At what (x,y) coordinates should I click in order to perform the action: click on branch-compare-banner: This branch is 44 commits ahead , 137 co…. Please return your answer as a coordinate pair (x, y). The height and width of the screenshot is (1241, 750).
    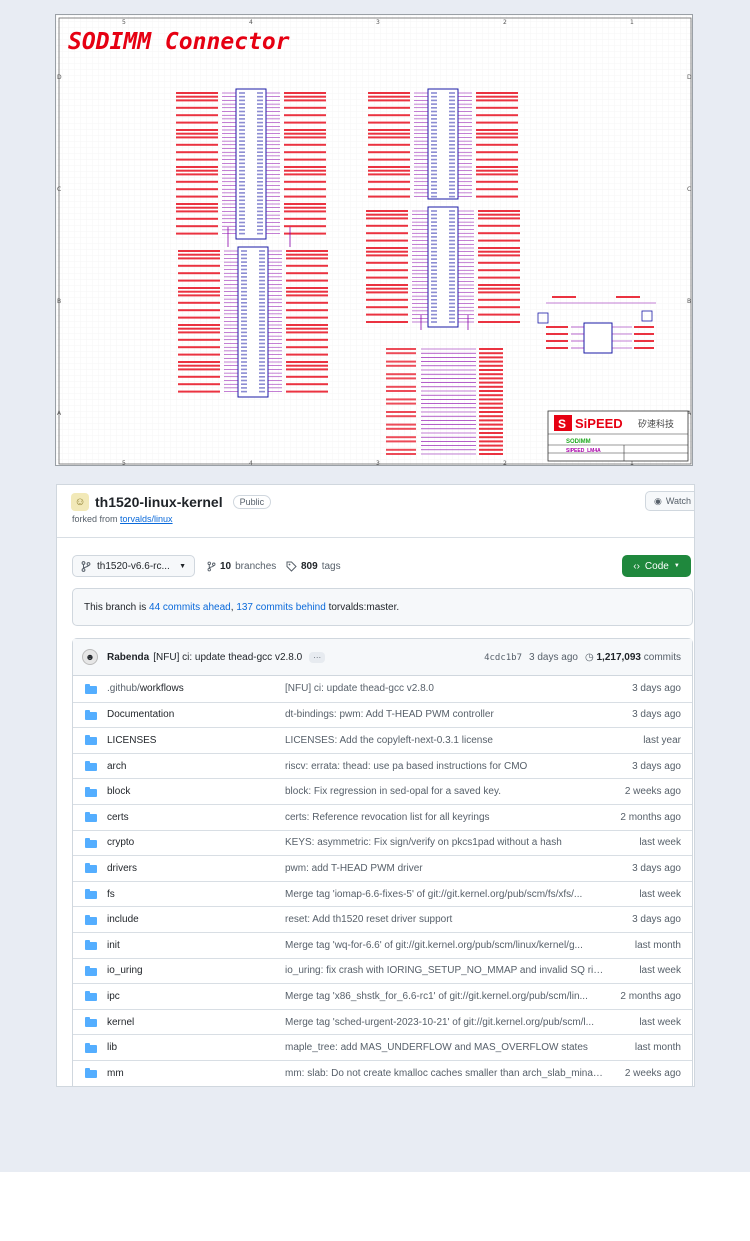
    Looking at the image, I should click on (382, 607).